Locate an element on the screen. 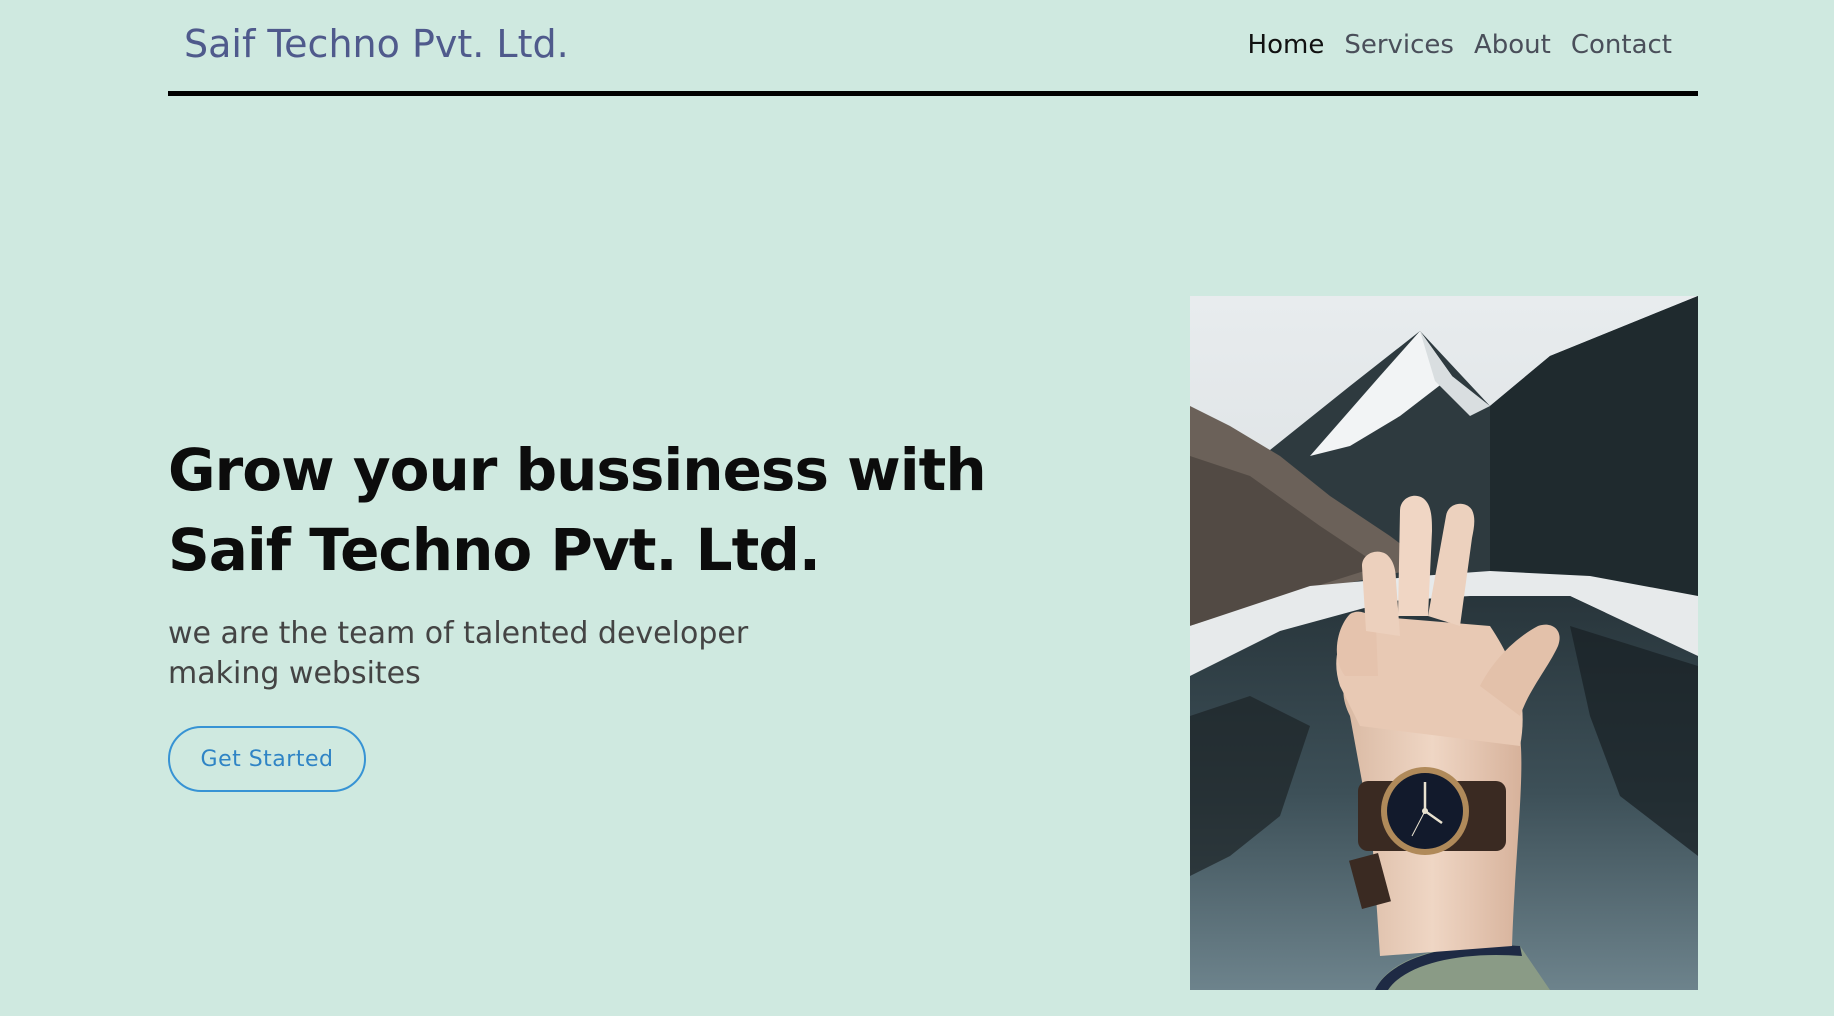 The image size is (1834, 1016). hero-headline-line-1: Grow your bussiness with is located at coordinates (577, 470).